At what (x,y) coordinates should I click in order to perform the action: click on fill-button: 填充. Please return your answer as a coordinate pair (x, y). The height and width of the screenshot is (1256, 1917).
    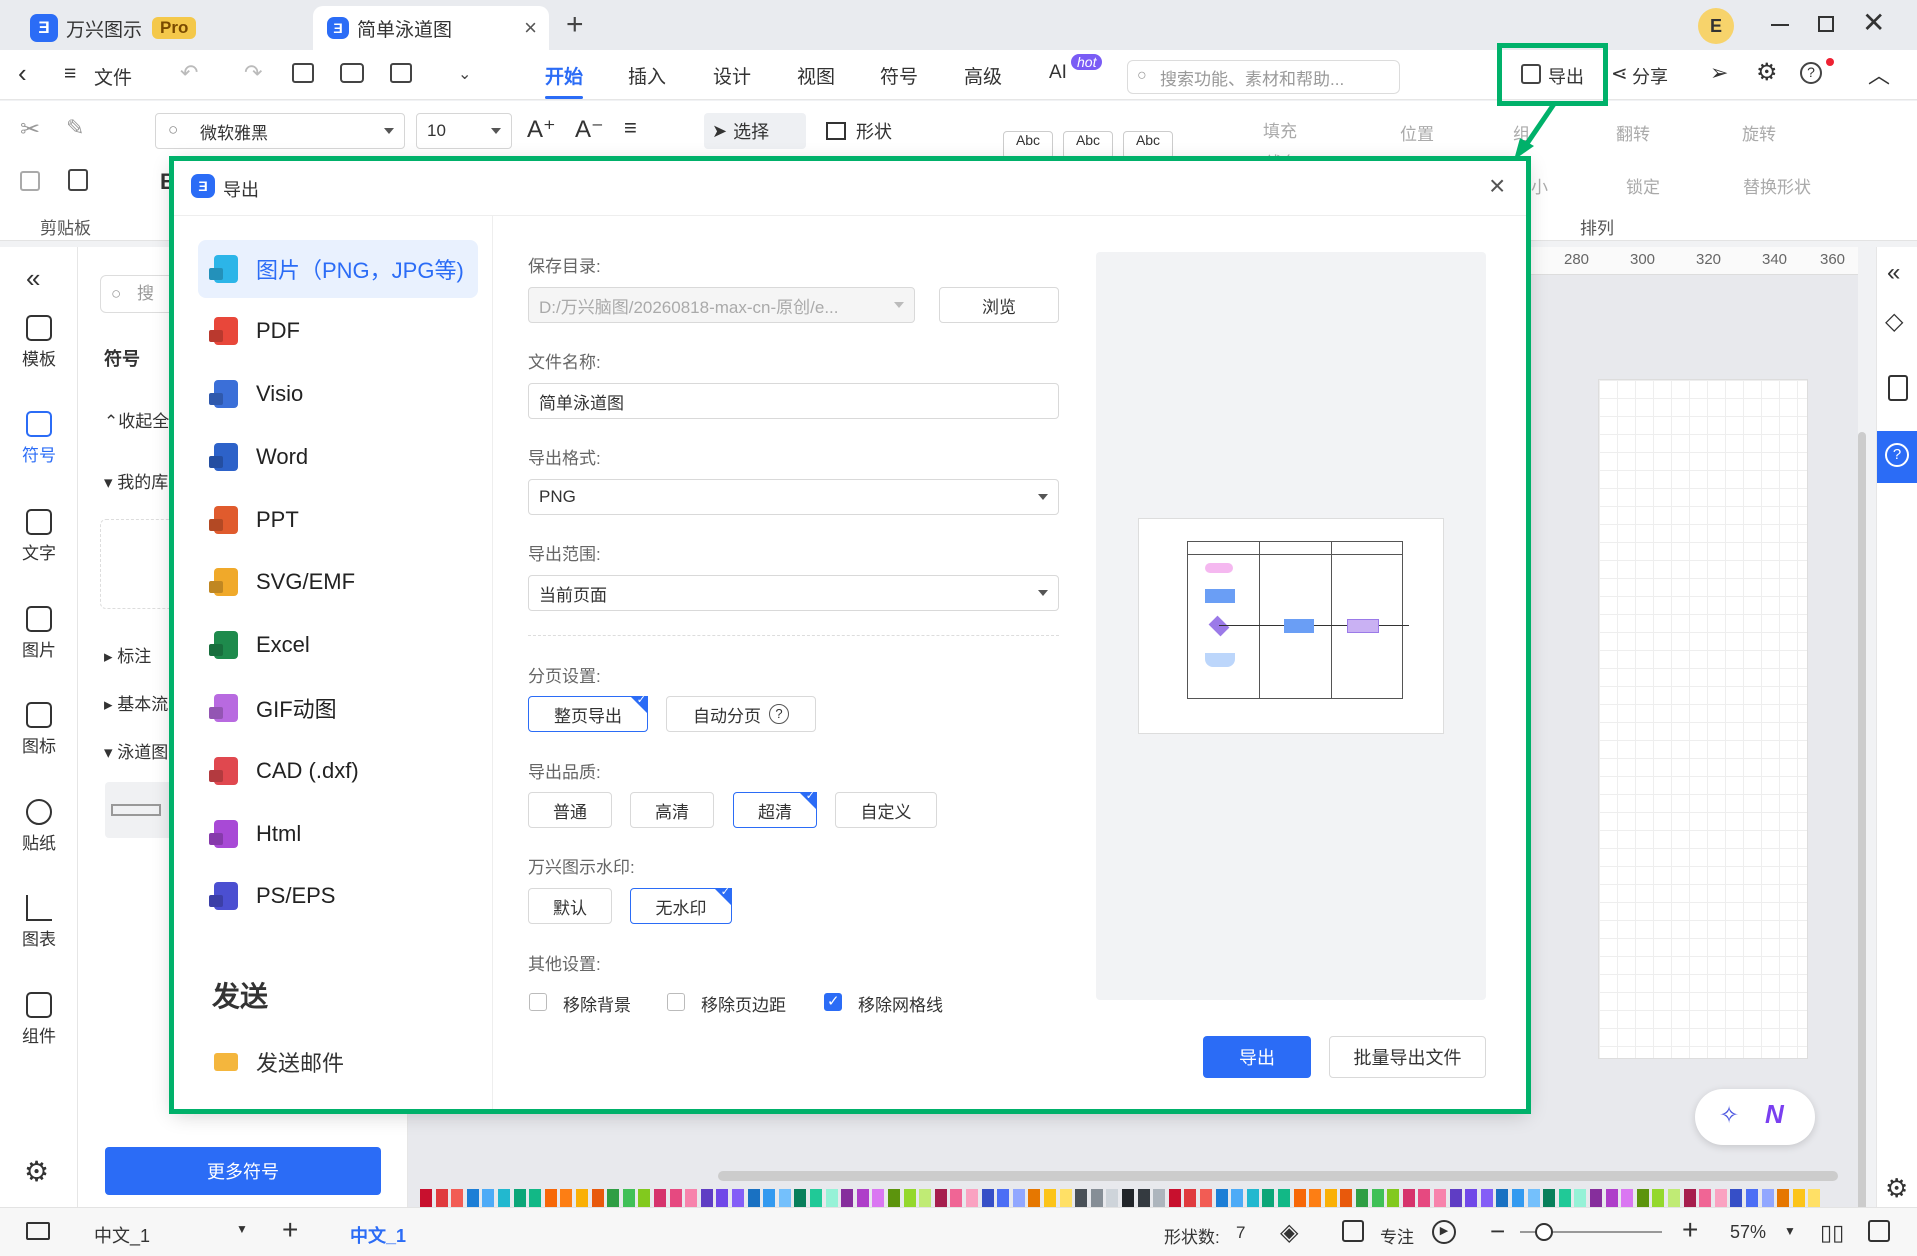
    Looking at the image, I should click on (1280, 129).